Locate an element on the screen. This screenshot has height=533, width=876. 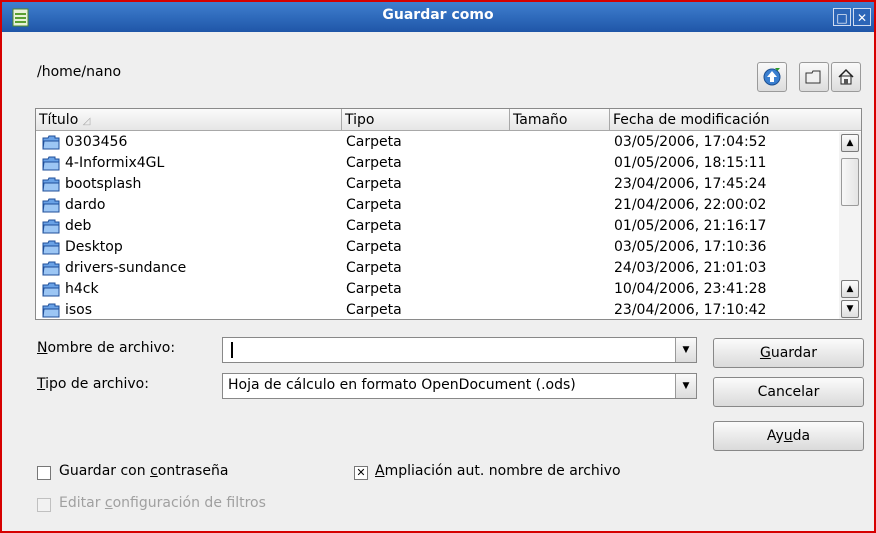
file-name: 4-Informix4GL is located at coordinates (115, 163).